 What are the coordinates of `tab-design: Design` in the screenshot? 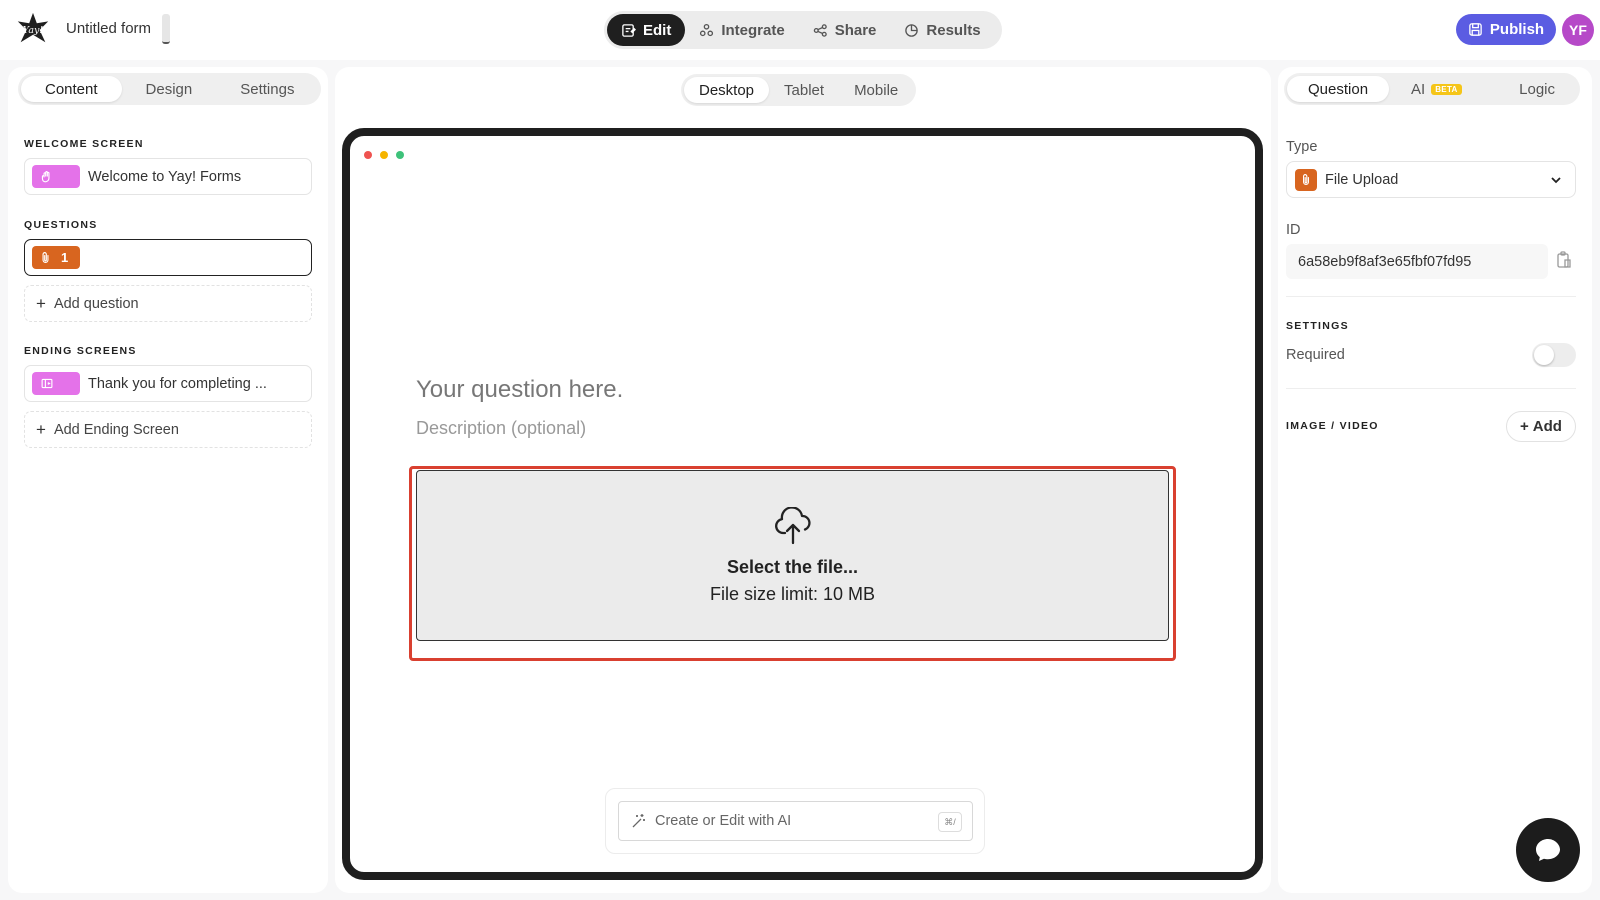 It's located at (169, 89).